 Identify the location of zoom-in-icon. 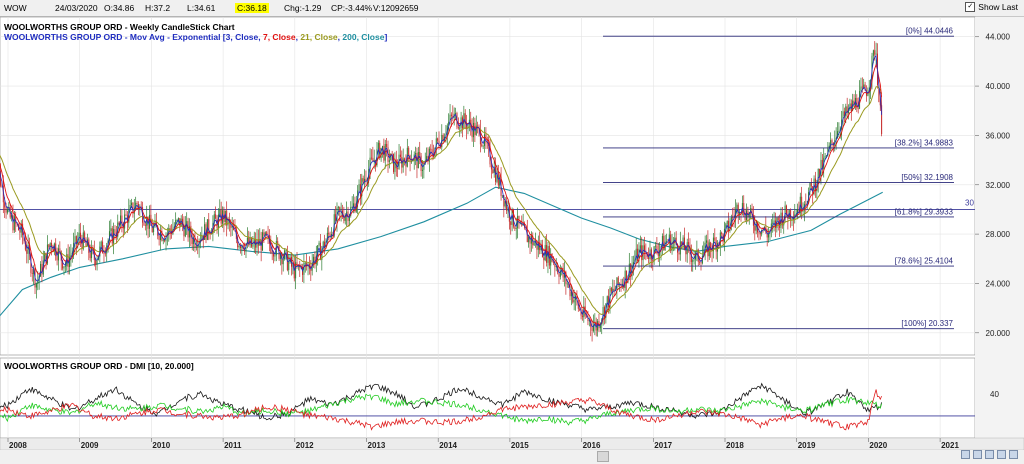
(965, 454).